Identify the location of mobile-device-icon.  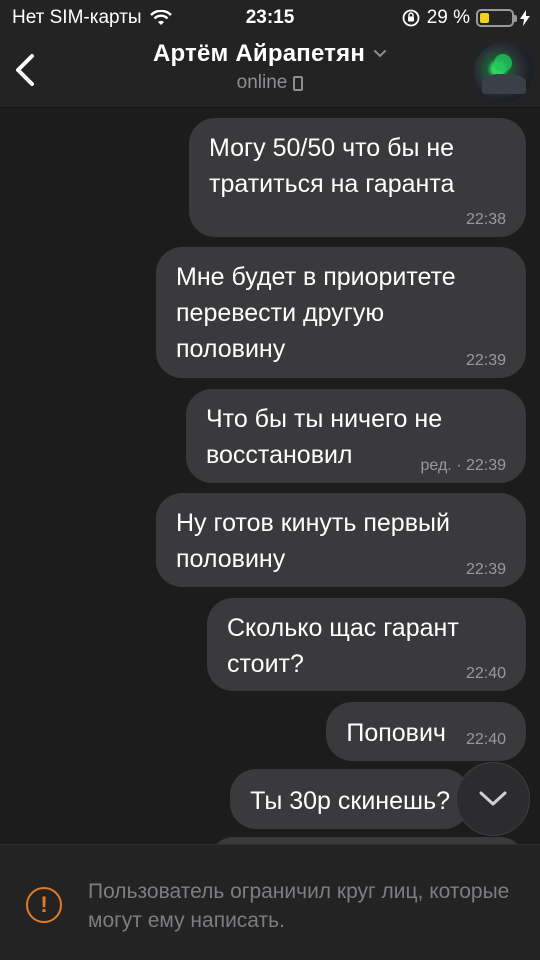
(298, 83).